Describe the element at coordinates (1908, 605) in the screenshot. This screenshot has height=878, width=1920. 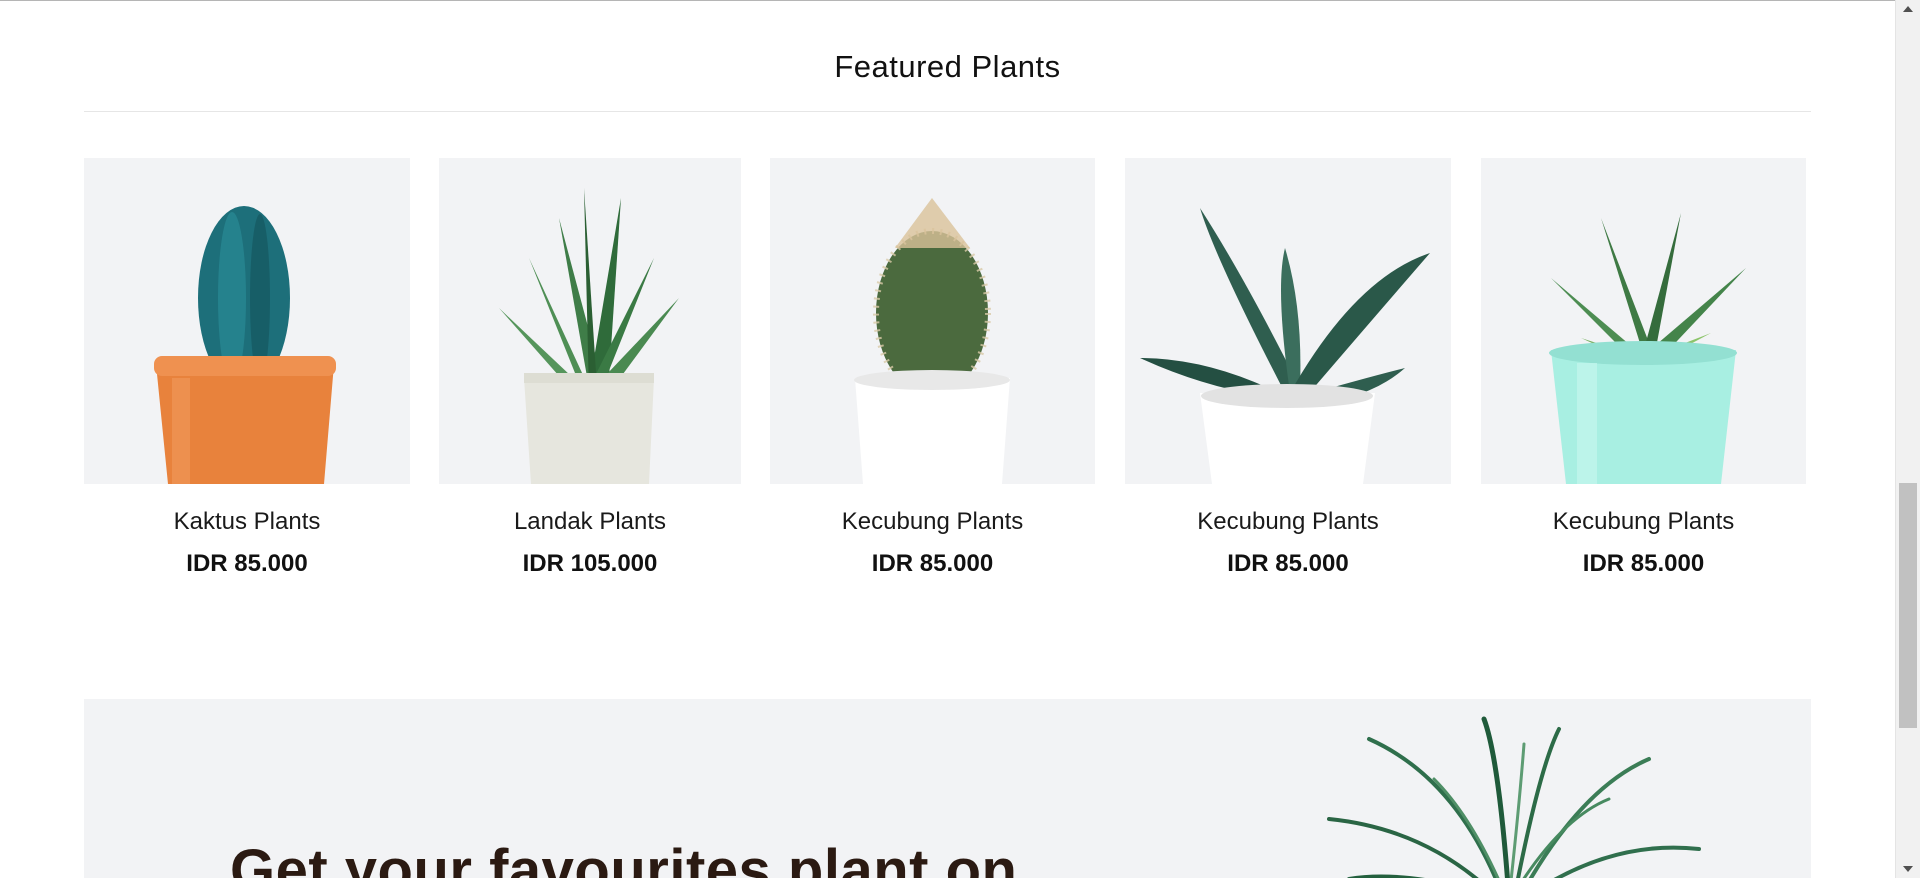
I see `scrollbar-thumb` at that location.